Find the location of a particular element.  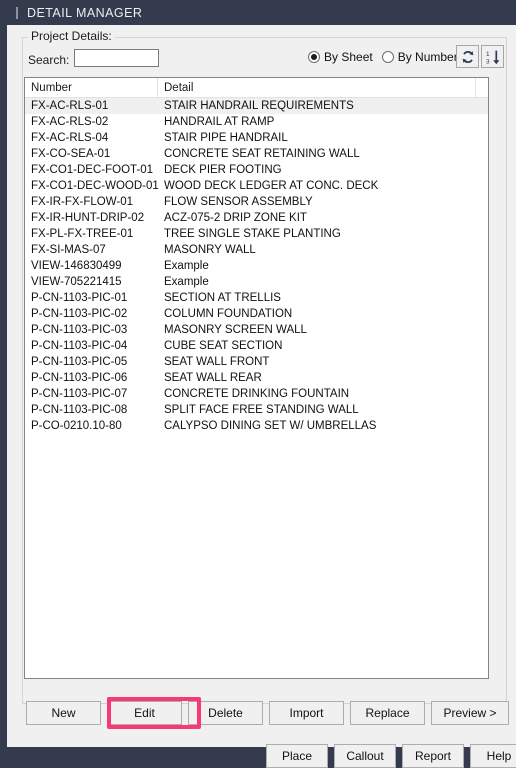

cell-number: P-CO-0210.10-80 is located at coordinates (76, 426).